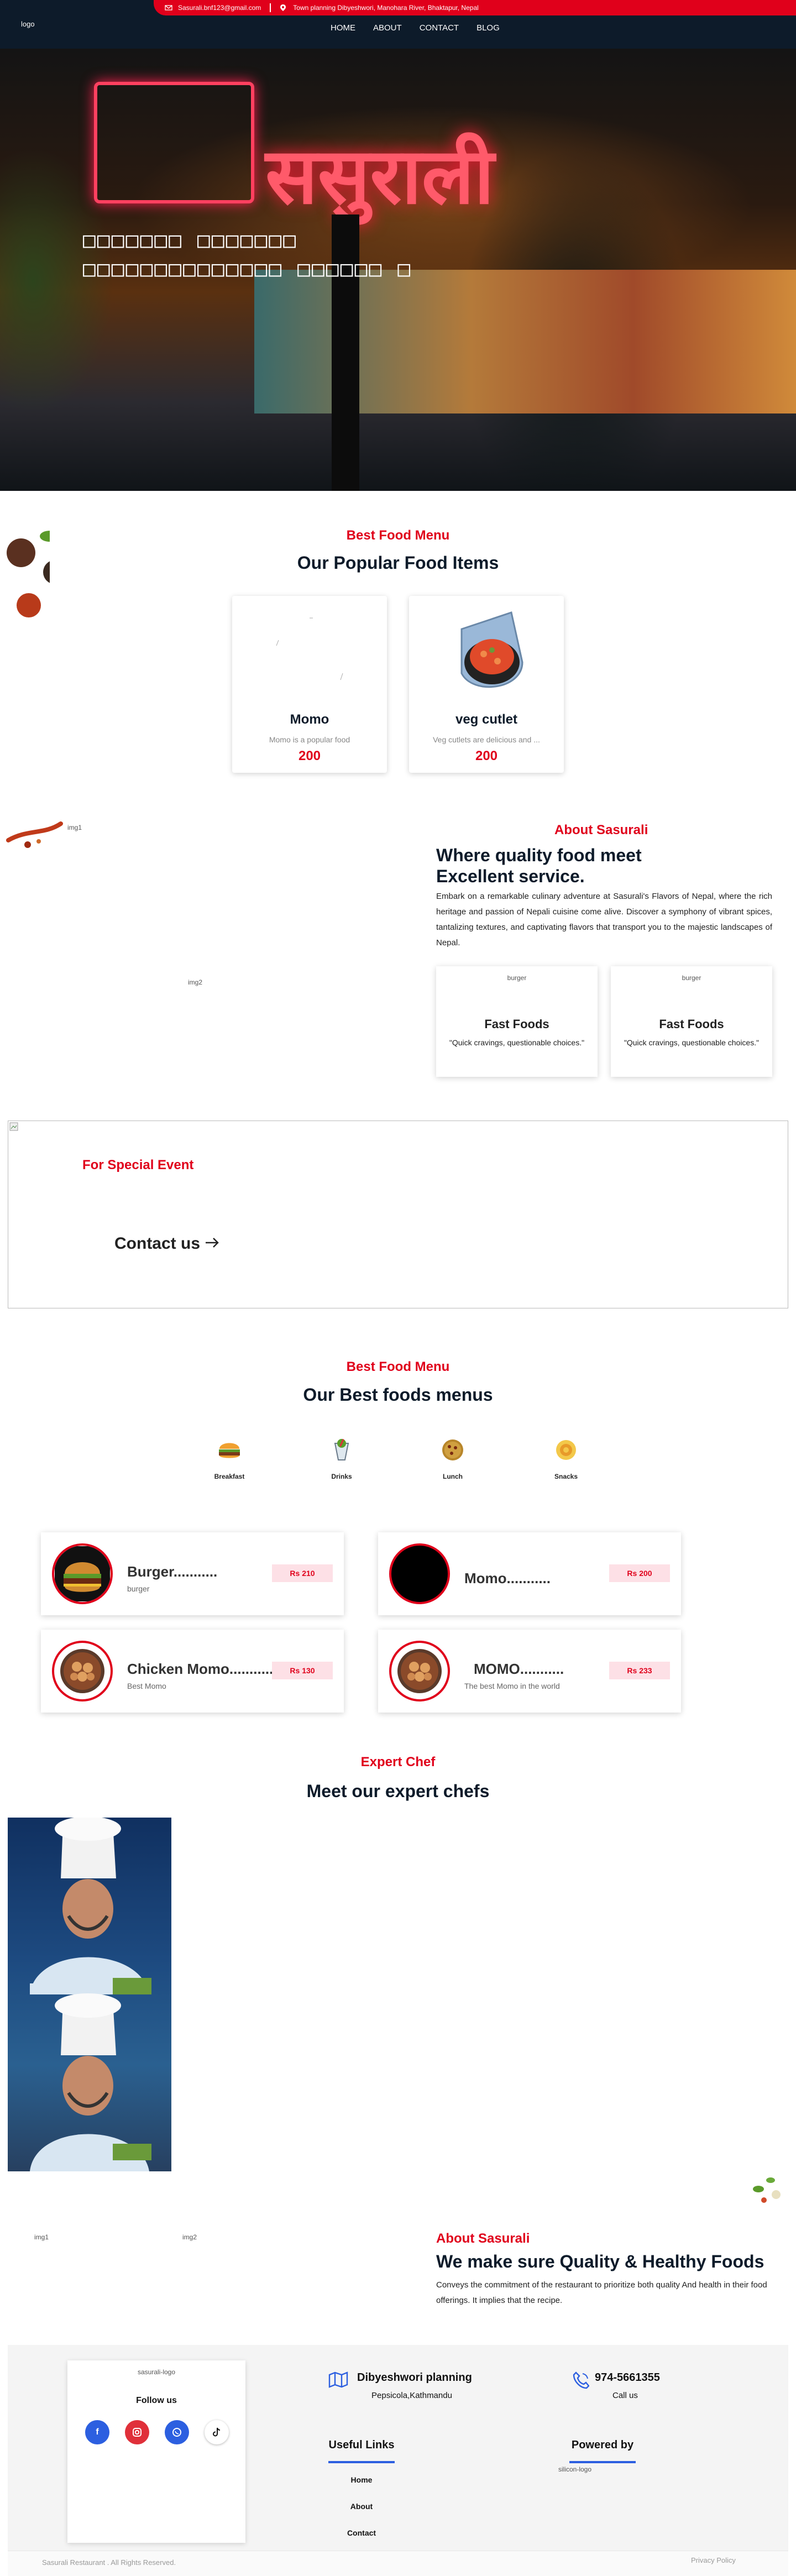 The height and width of the screenshot is (2576, 796). Describe the element at coordinates (362, 2506) in the screenshot. I see `footer-link-about: About` at that location.